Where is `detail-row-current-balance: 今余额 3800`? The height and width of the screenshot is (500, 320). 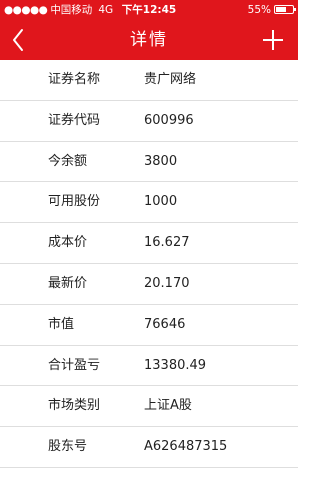
detail-row-current-balance: 今余额 3800 is located at coordinates (149, 162).